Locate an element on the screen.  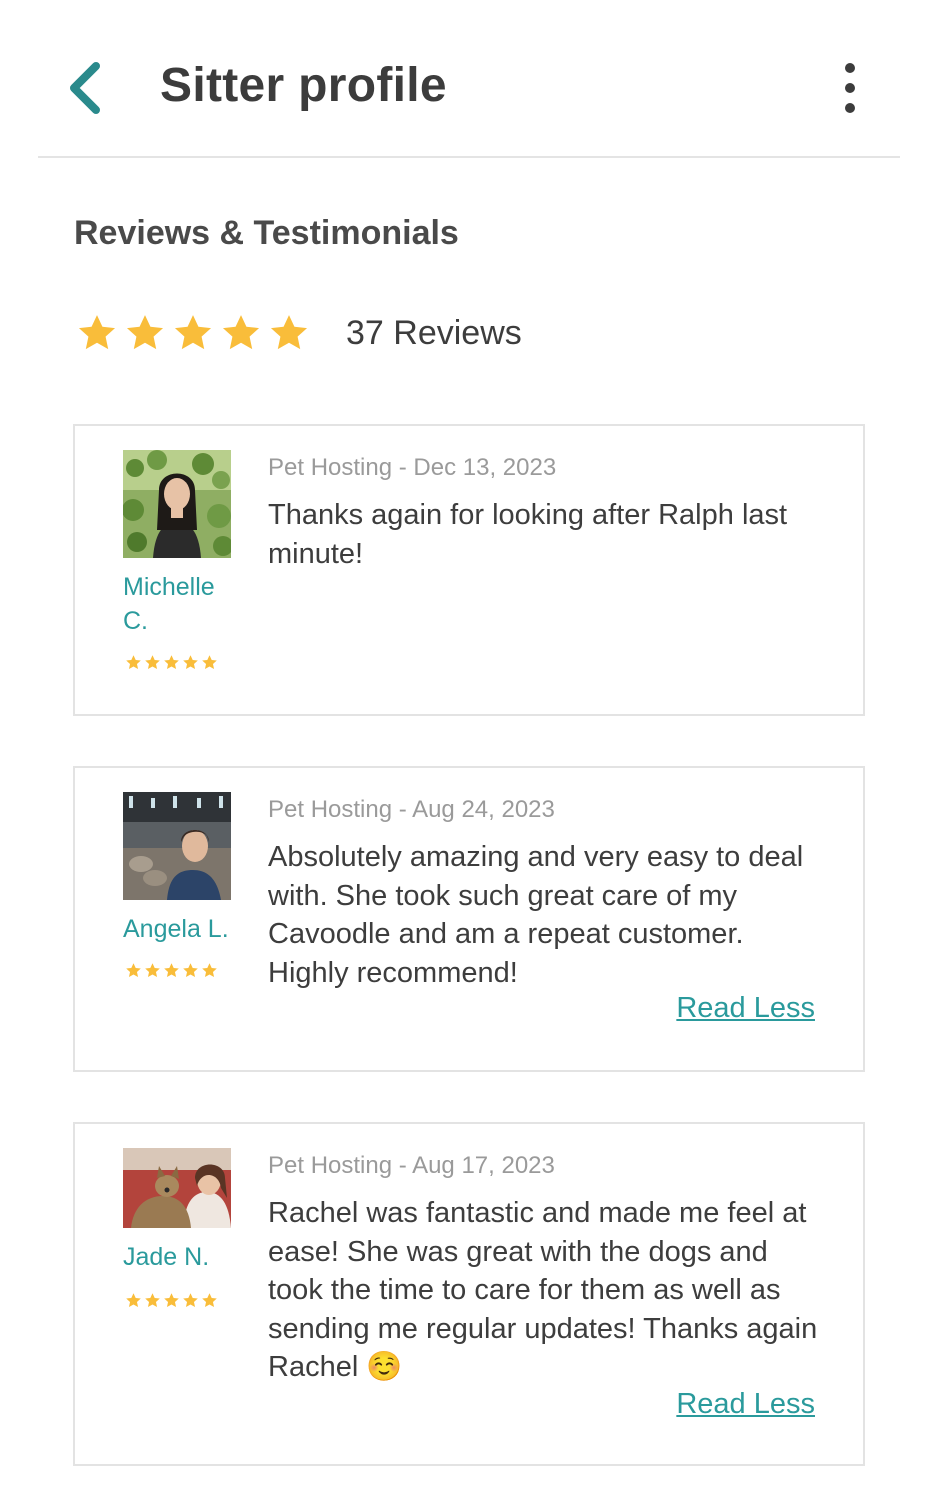
chevron-left-icon is located at coordinates (85, 88).